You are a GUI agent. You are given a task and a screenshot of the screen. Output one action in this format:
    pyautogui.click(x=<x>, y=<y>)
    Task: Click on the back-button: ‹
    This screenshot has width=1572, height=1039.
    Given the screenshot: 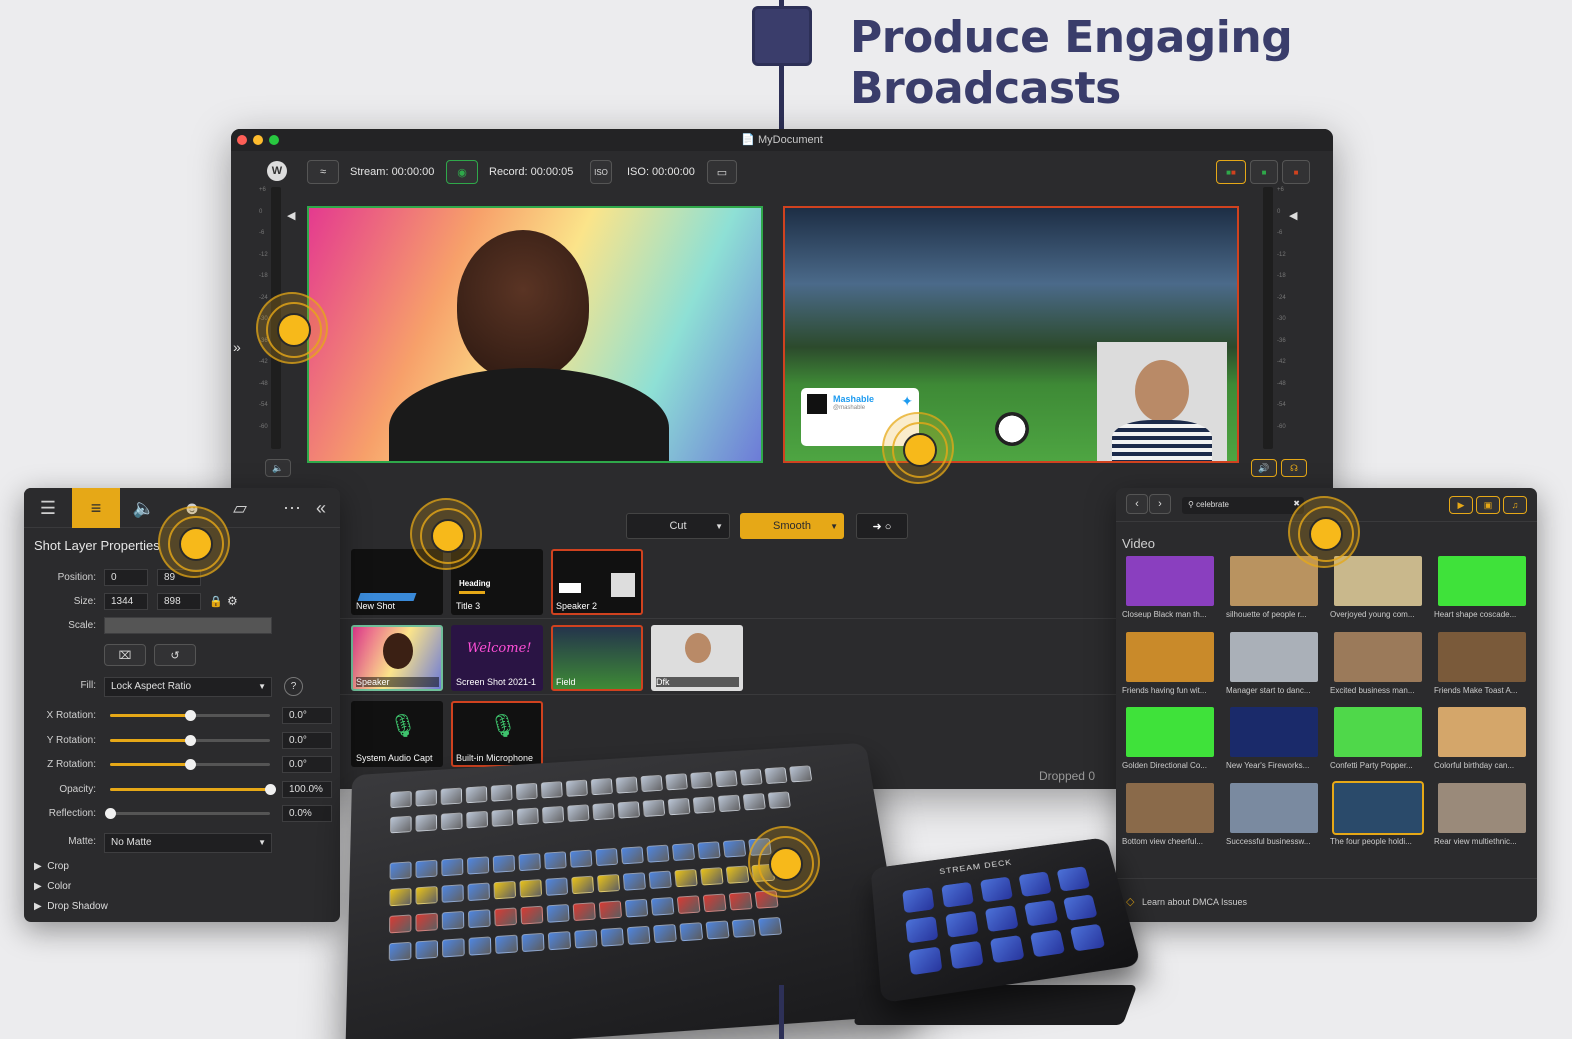 What is the action you would take?
    pyautogui.click(x=1137, y=504)
    